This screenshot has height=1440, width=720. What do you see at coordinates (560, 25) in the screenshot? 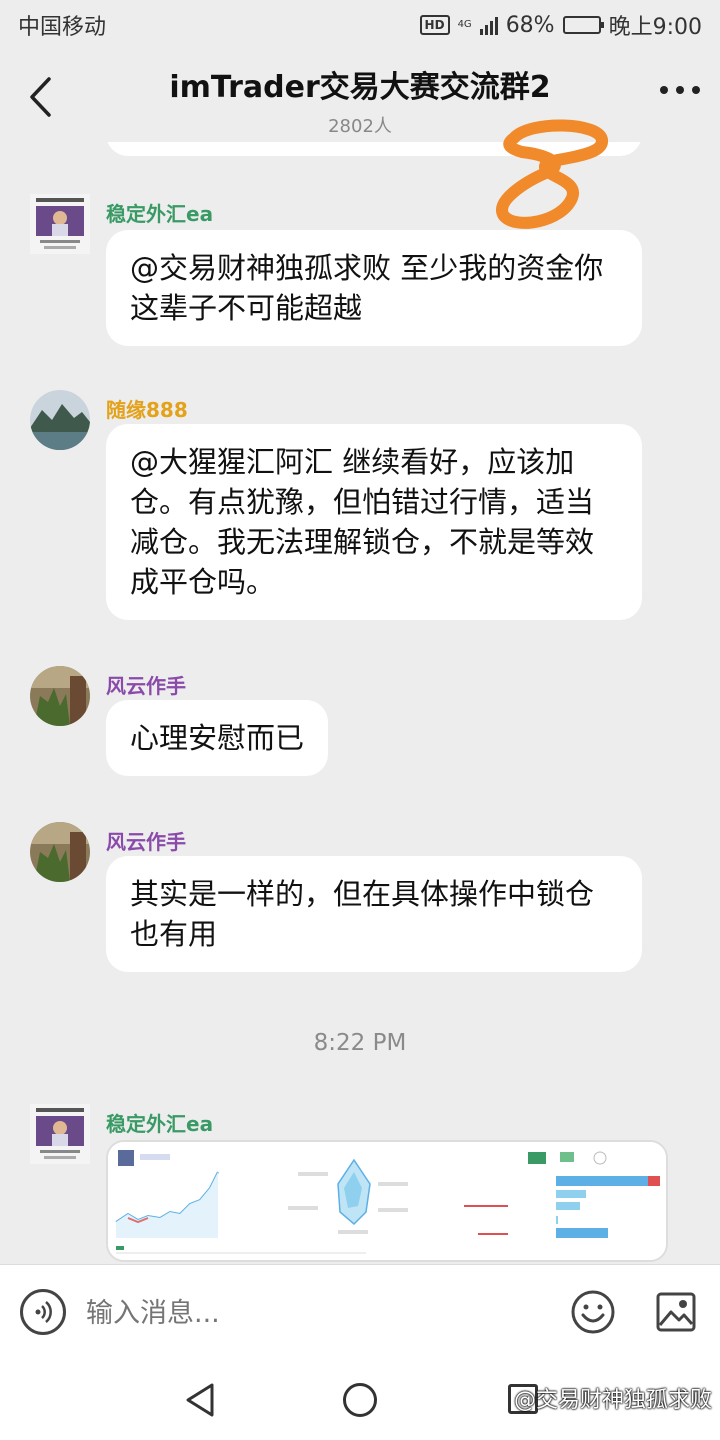
I see `status-icons: HD 4G 68% 晚上9:00` at bounding box center [560, 25].